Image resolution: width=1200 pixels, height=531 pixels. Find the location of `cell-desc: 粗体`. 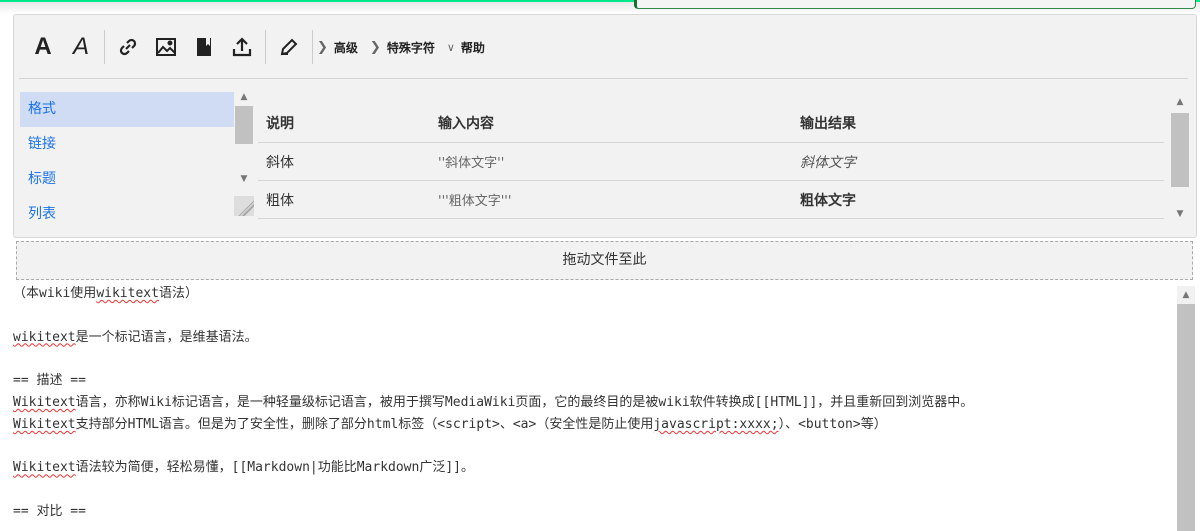

cell-desc: 粗体 is located at coordinates (280, 200).